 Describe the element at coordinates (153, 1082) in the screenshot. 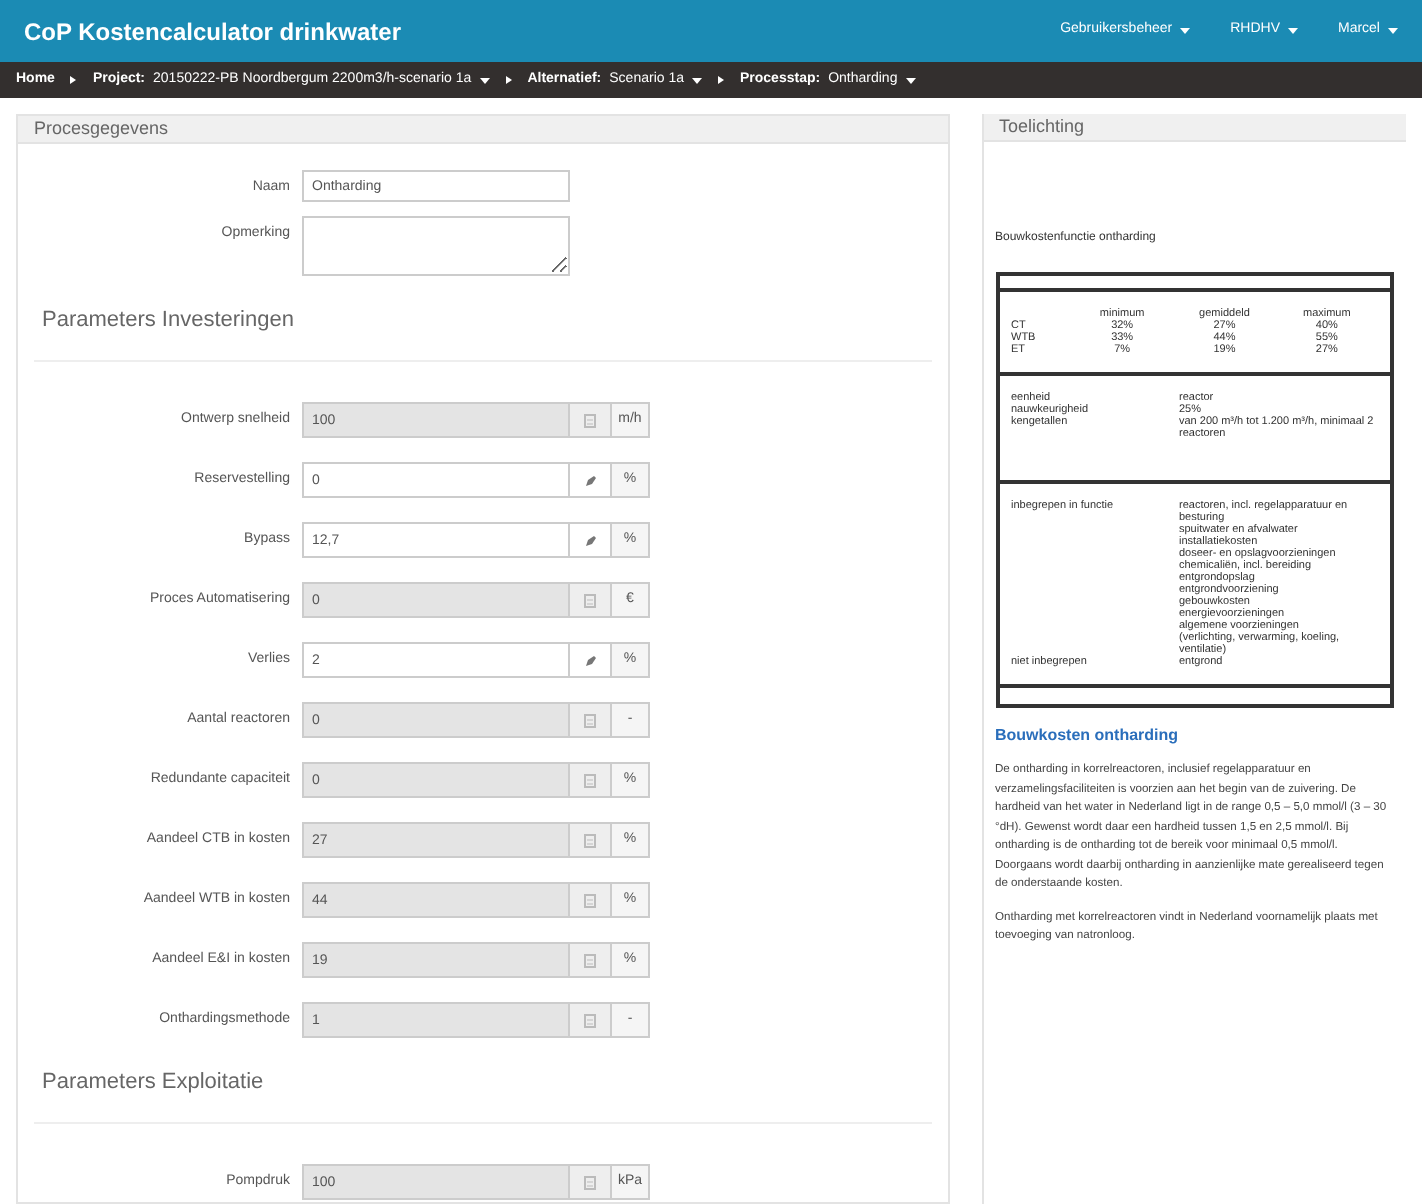

I see `section-heading: Parameters Exploitatie` at that location.